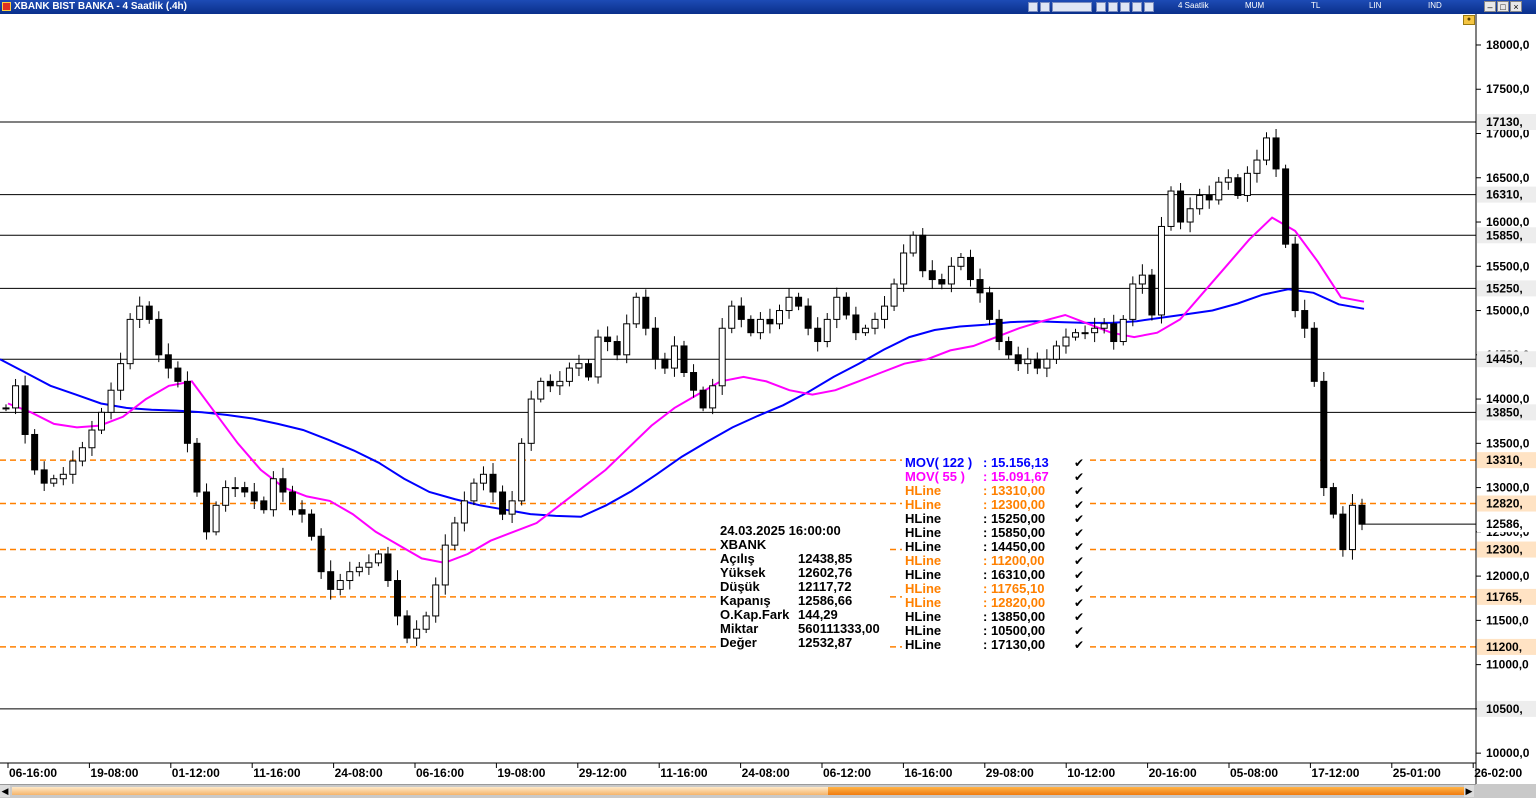 The height and width of the screenshot is (798, 1536). I want to click on y-tick-label: 15000,0, so click(1508, 311).